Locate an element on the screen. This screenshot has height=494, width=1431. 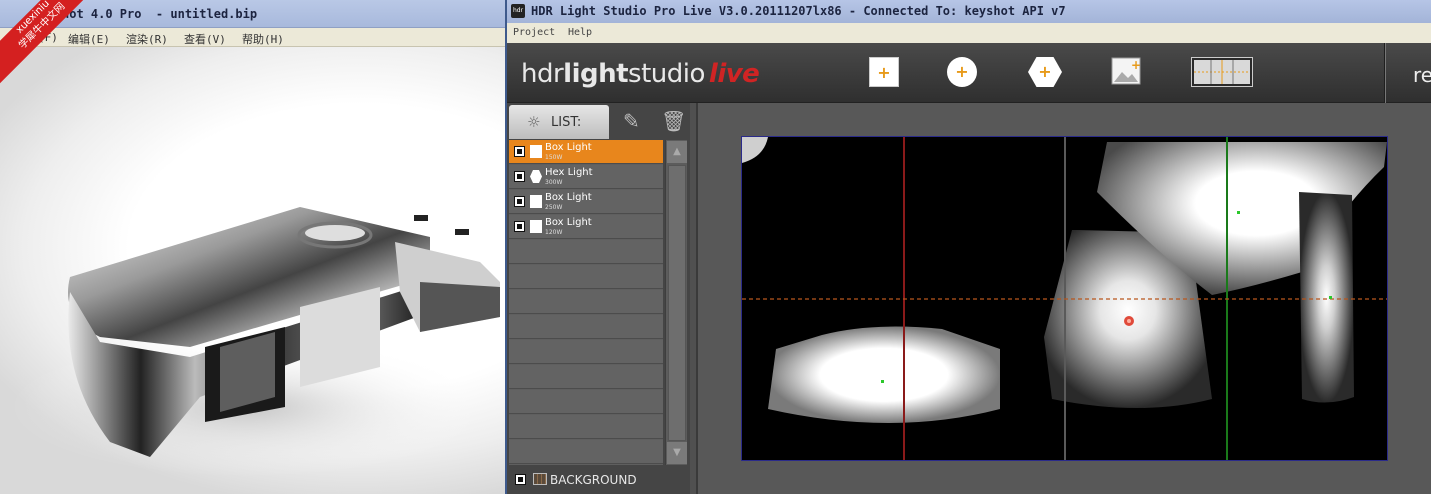
add-hex-light-icon: + is located at coordinates (1045, 71).